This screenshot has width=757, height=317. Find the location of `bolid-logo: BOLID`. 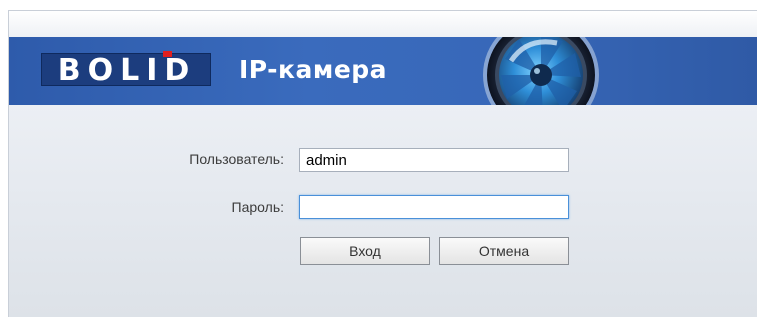

bolid-logo: BOLID is located at coordinates (126, 69).